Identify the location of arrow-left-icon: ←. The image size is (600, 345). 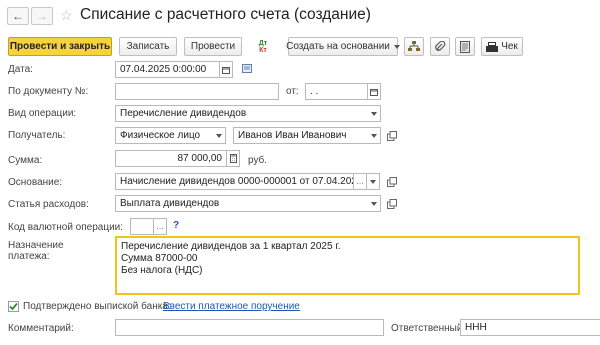
(18, 16).